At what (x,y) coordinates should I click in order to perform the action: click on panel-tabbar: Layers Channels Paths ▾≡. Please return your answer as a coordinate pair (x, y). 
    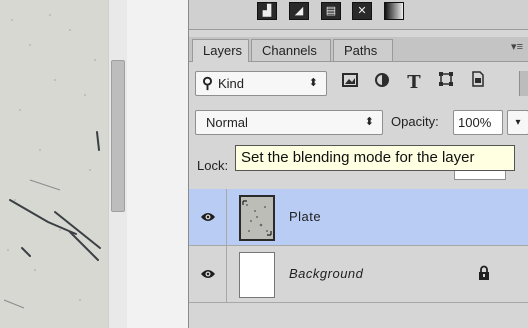
    Looking at the image, I should click on (358, 49).